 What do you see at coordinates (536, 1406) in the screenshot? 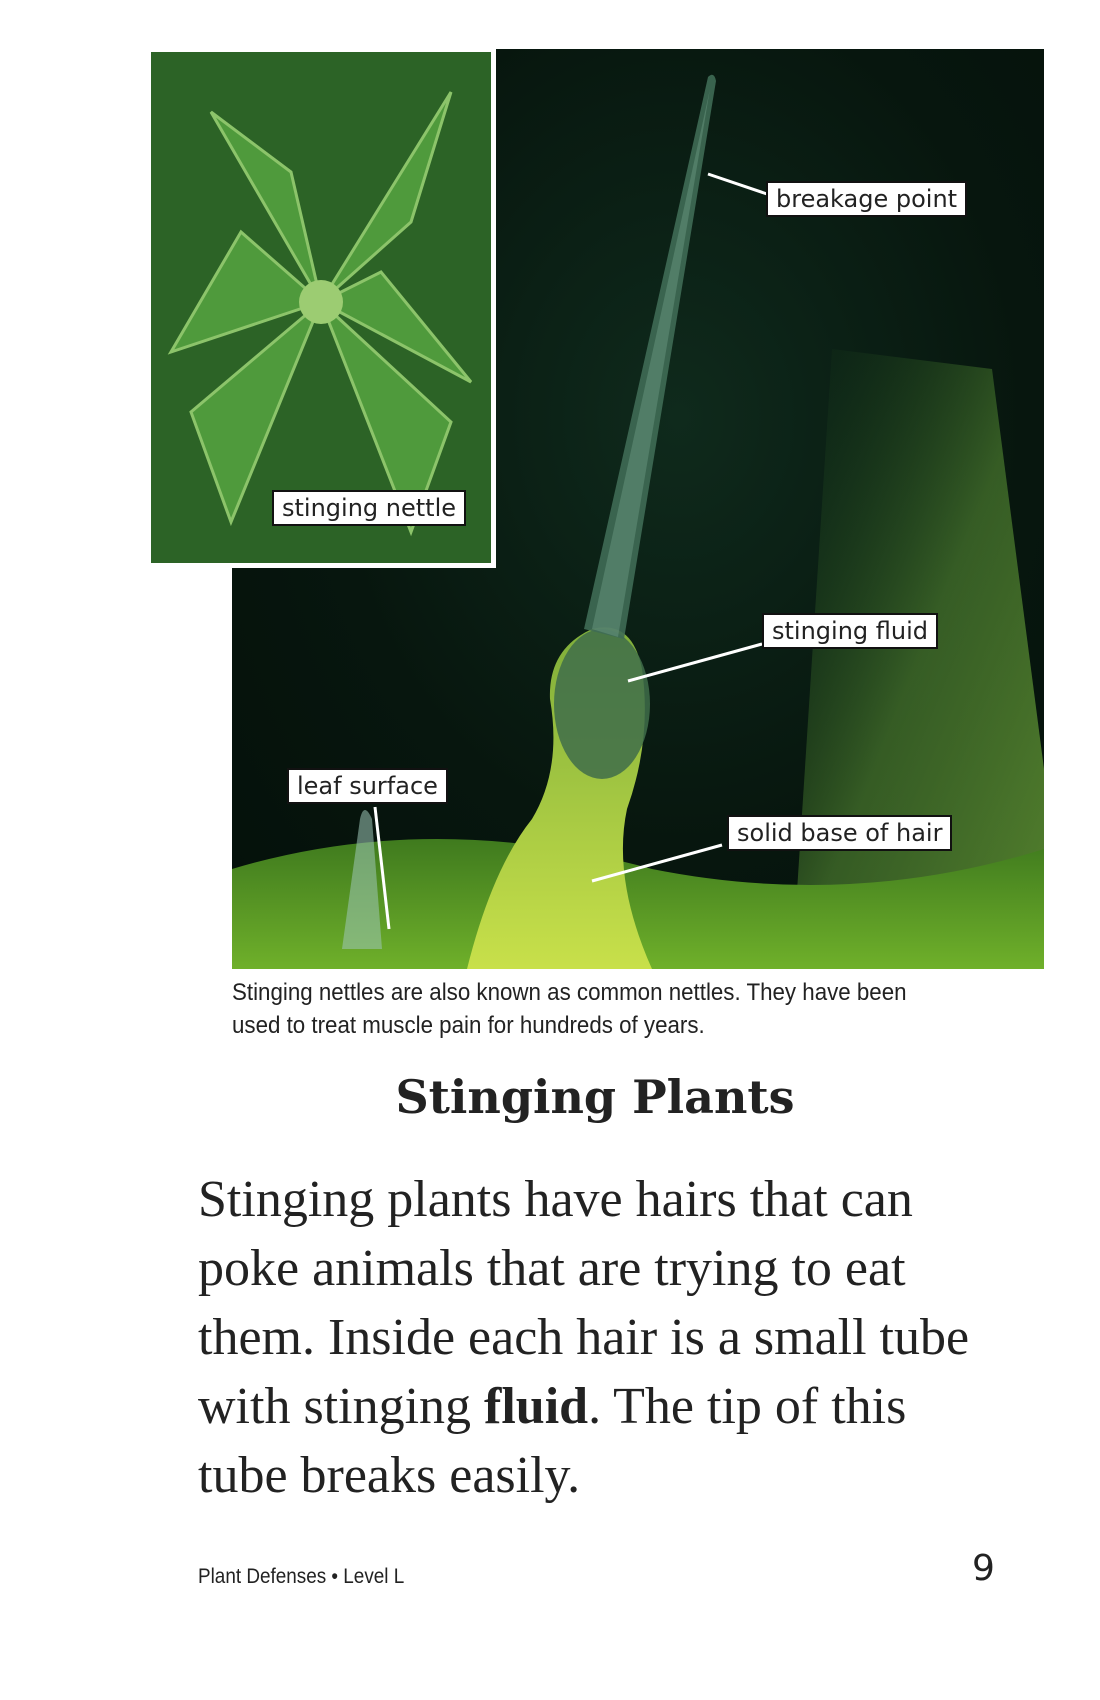
I see `vocabulary-word: fluid` at bounding box center [536, 1406].